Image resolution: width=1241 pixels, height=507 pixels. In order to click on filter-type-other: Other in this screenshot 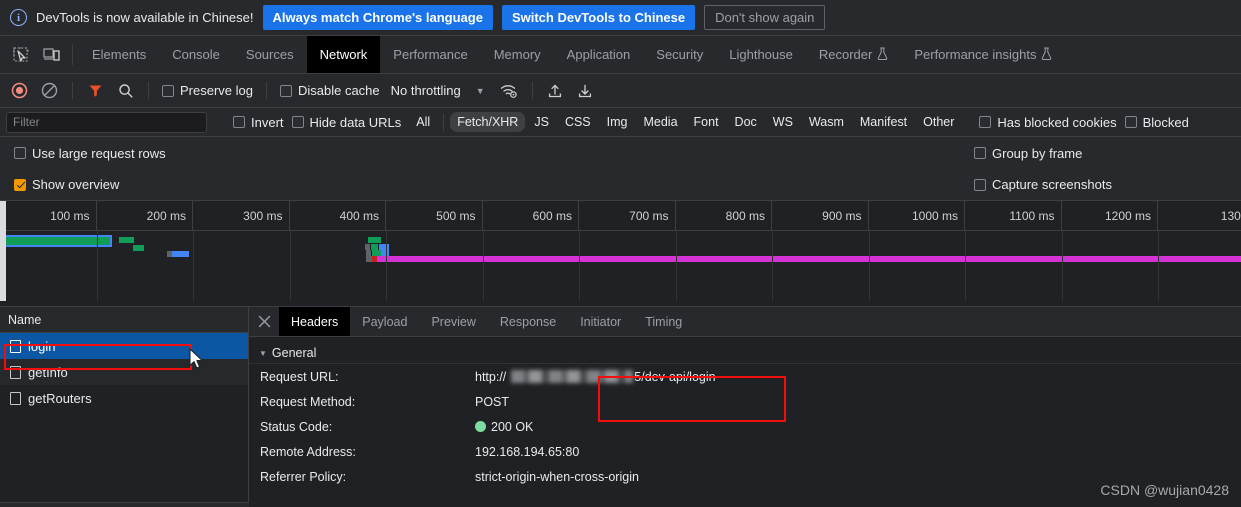, I will do `click(938, 122)`.